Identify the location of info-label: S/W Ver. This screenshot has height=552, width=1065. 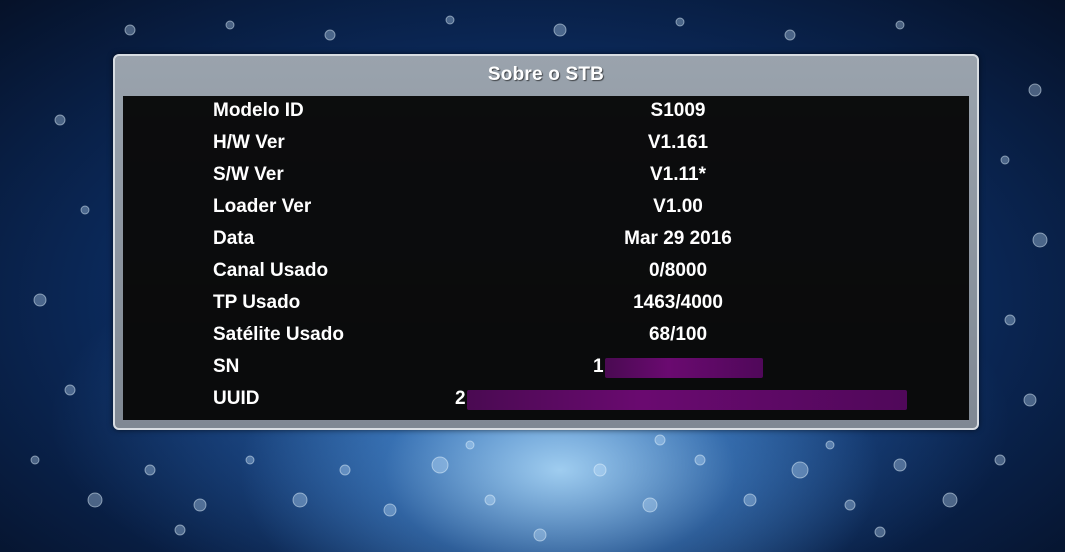
(248, 174).